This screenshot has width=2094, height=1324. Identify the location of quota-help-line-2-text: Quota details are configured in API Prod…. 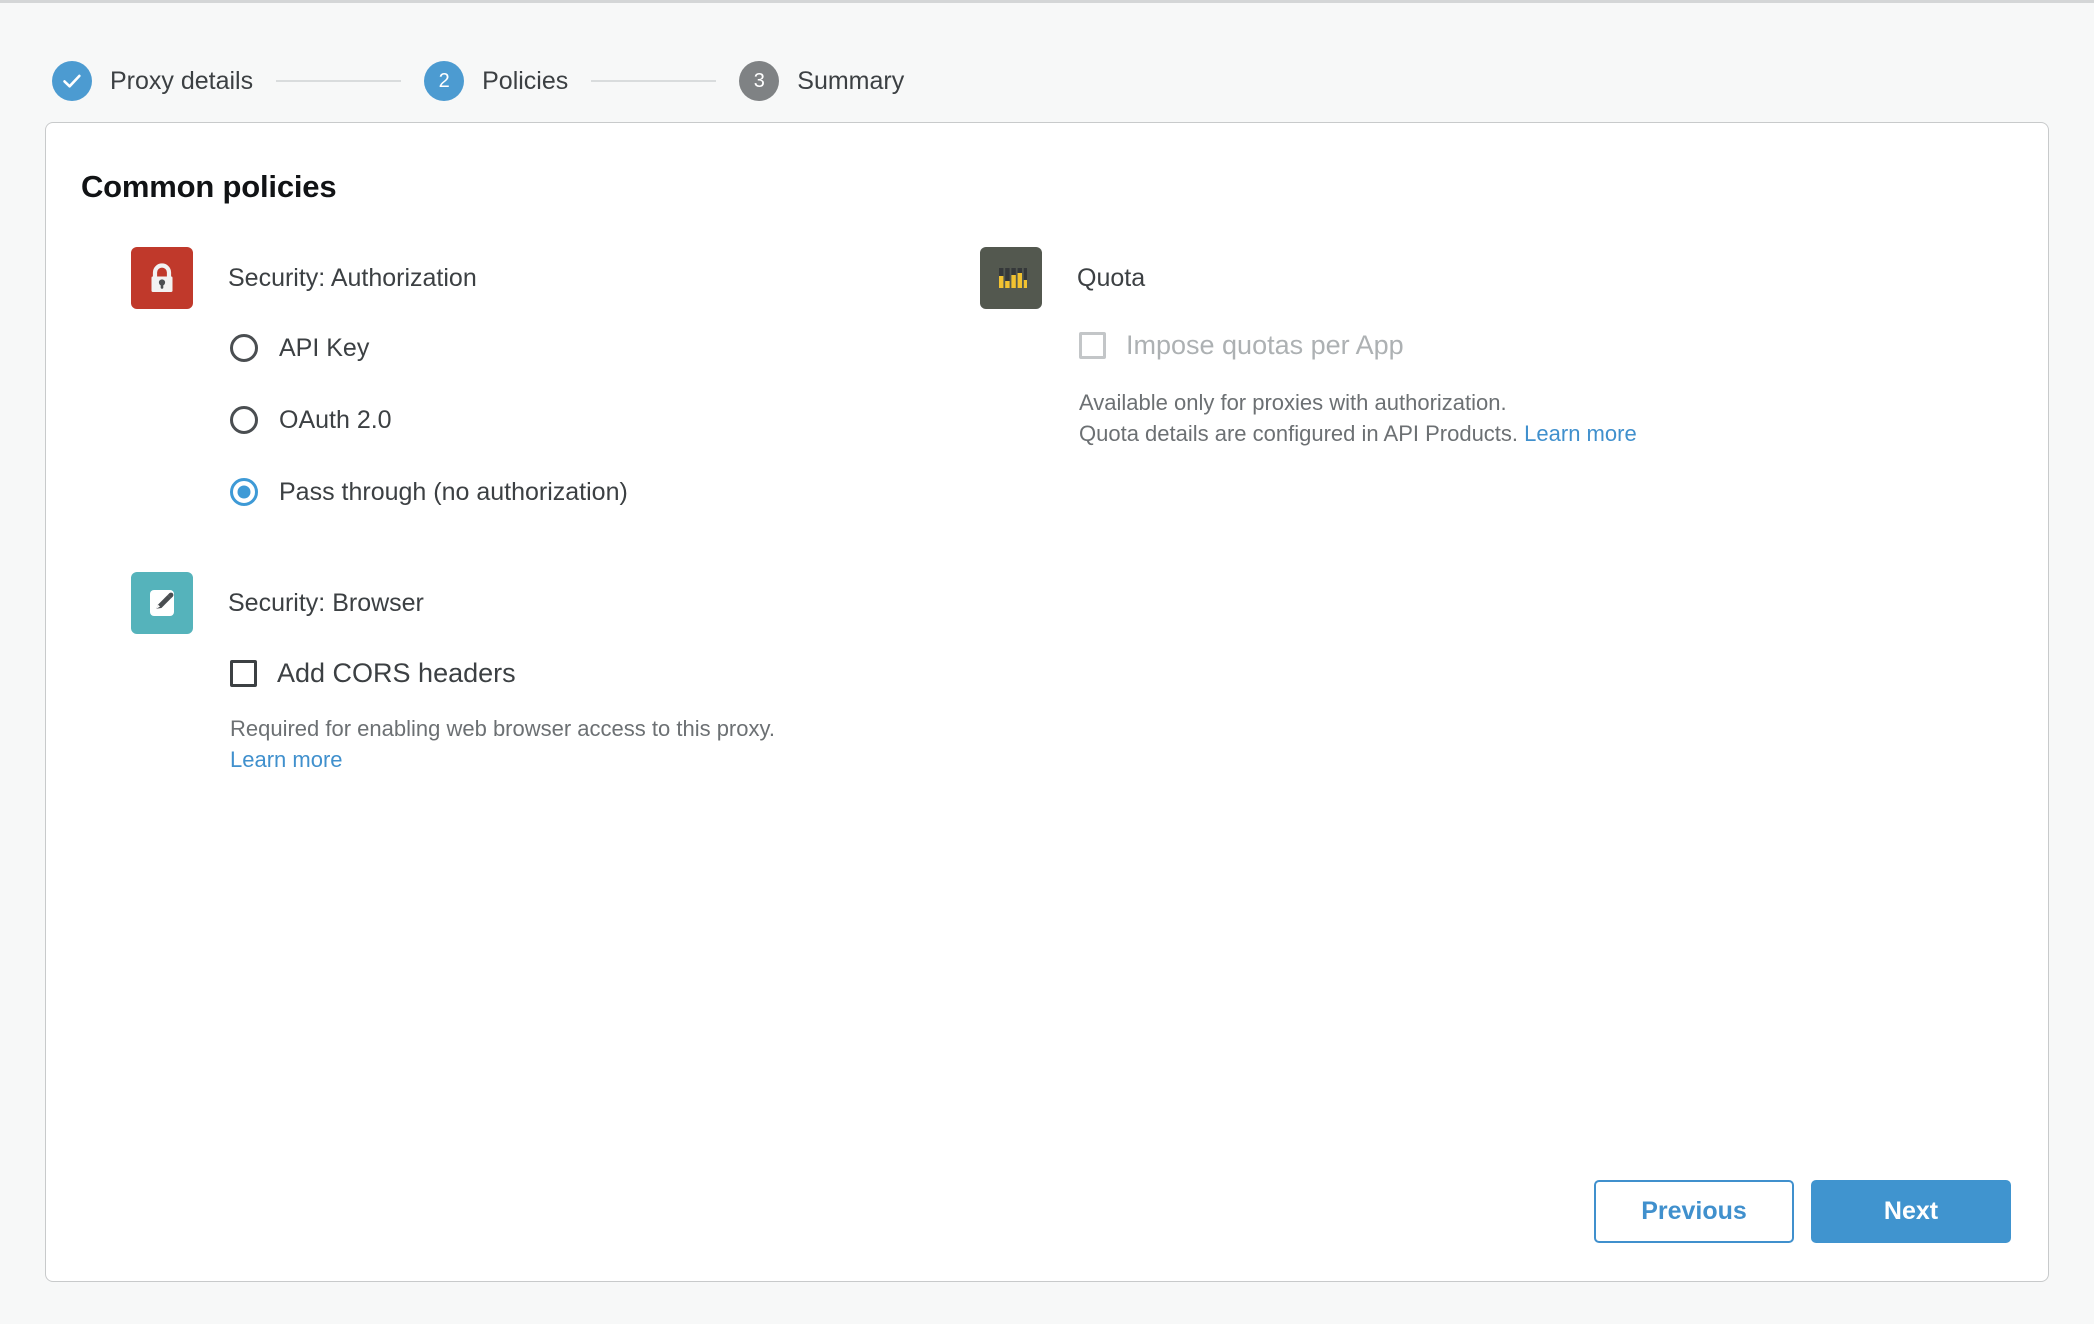
(1299, 434).